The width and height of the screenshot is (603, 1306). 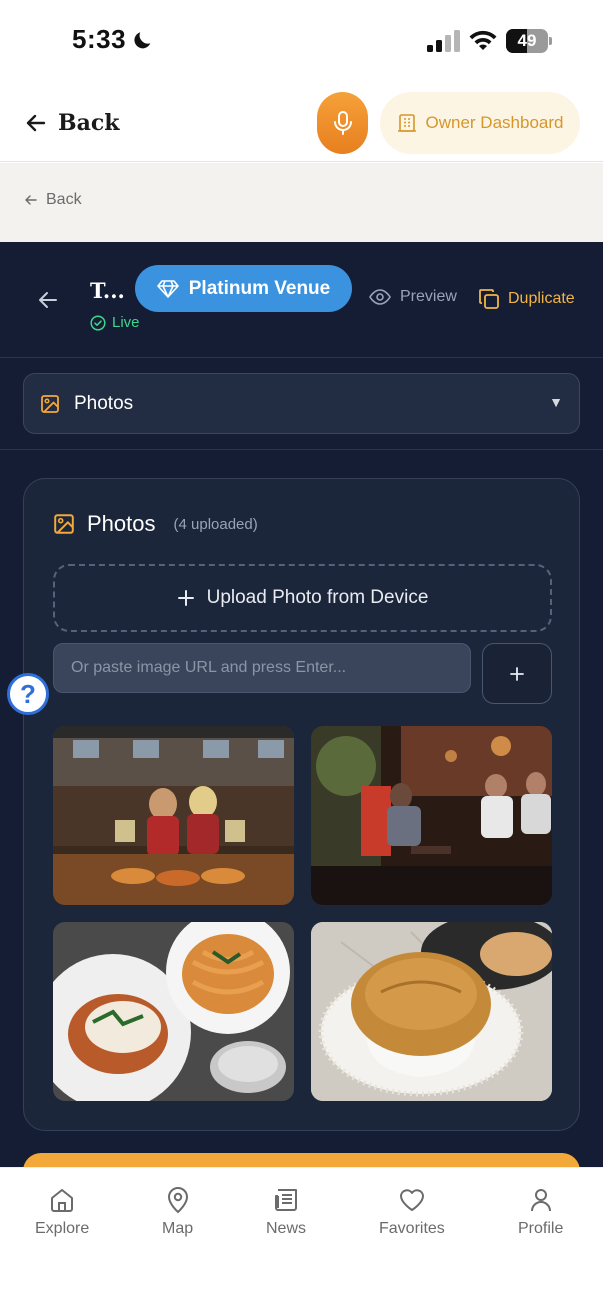 I want to click on microphone-icon, so click(x=342, y=123).